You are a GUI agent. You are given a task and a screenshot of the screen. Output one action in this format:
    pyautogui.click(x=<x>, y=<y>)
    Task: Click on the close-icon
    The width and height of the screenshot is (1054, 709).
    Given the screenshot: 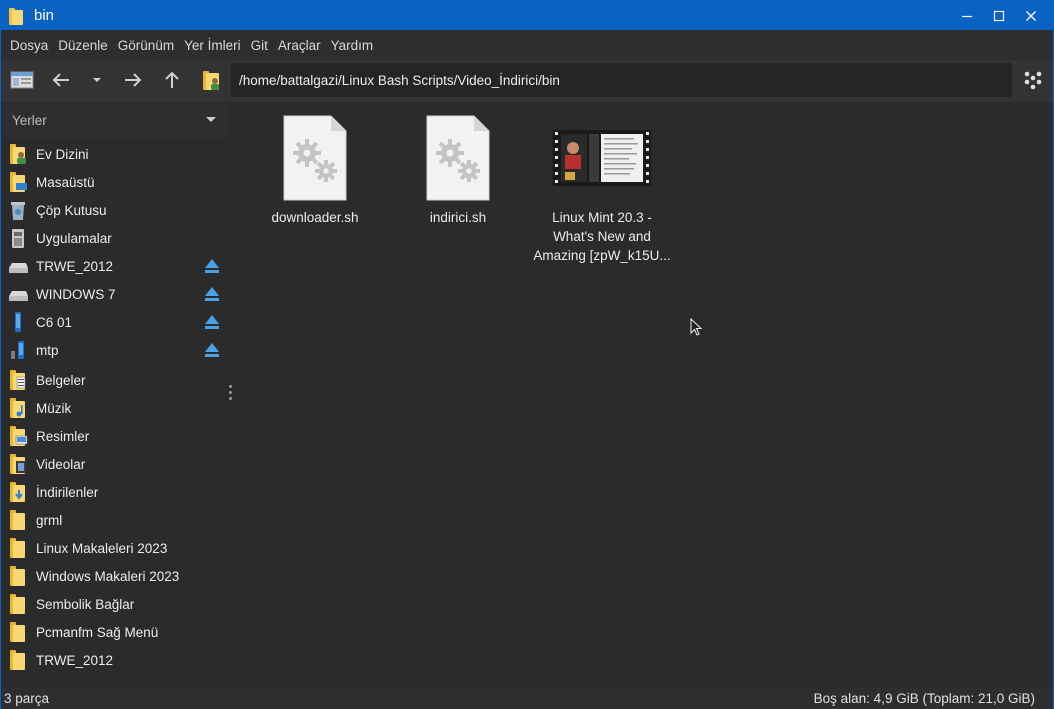 What is the action you would take?
    pyautogui.click(x=1031, y=15)
    